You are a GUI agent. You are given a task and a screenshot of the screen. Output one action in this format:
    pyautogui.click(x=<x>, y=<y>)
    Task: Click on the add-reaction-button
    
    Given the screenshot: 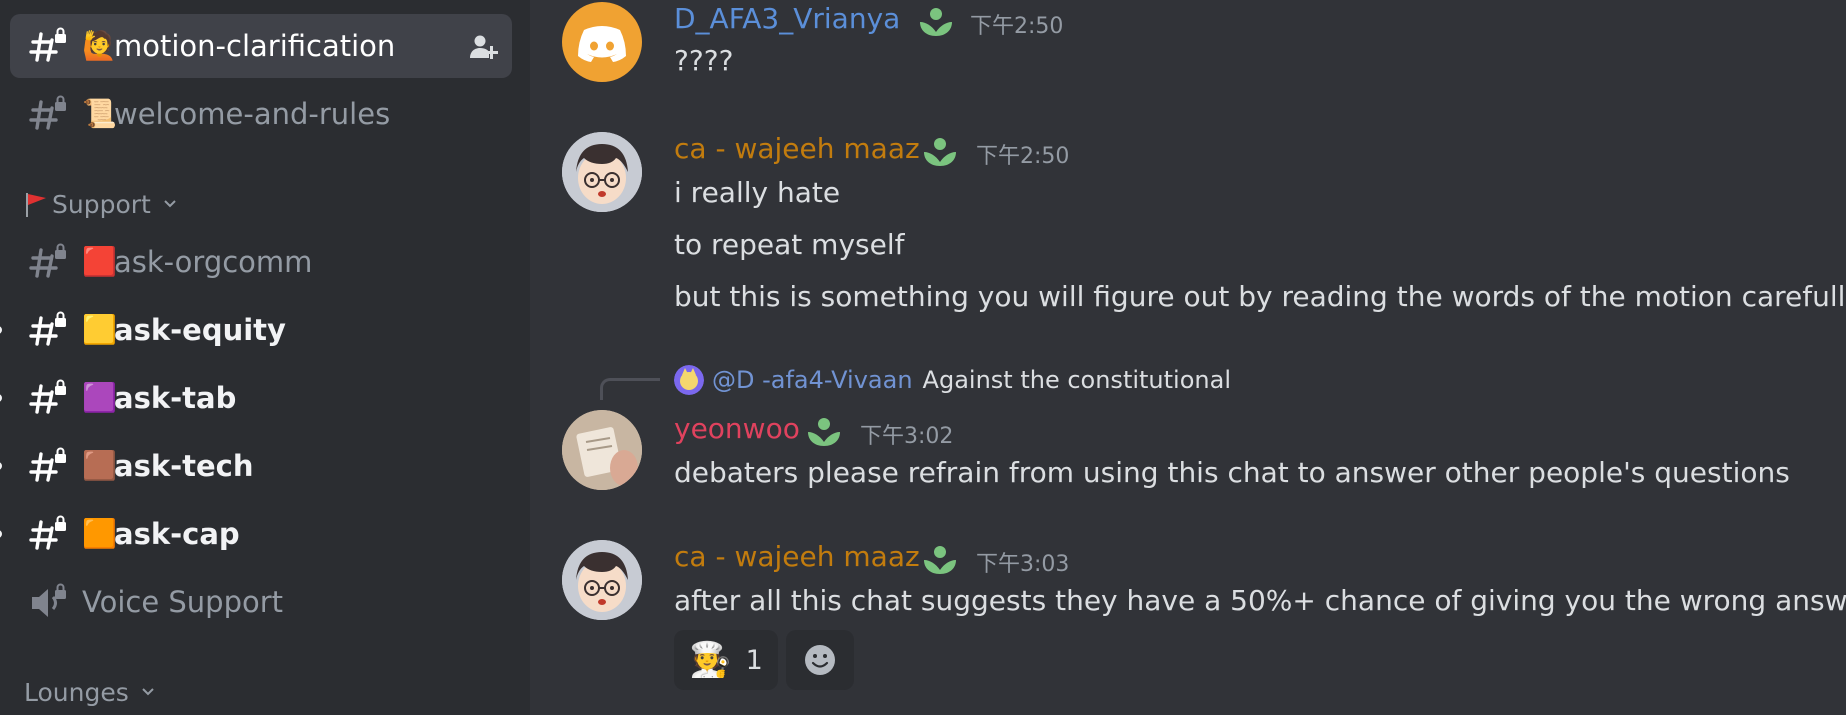 What is the action you would take?
    pyautogui.click(x=820, y=660)
    